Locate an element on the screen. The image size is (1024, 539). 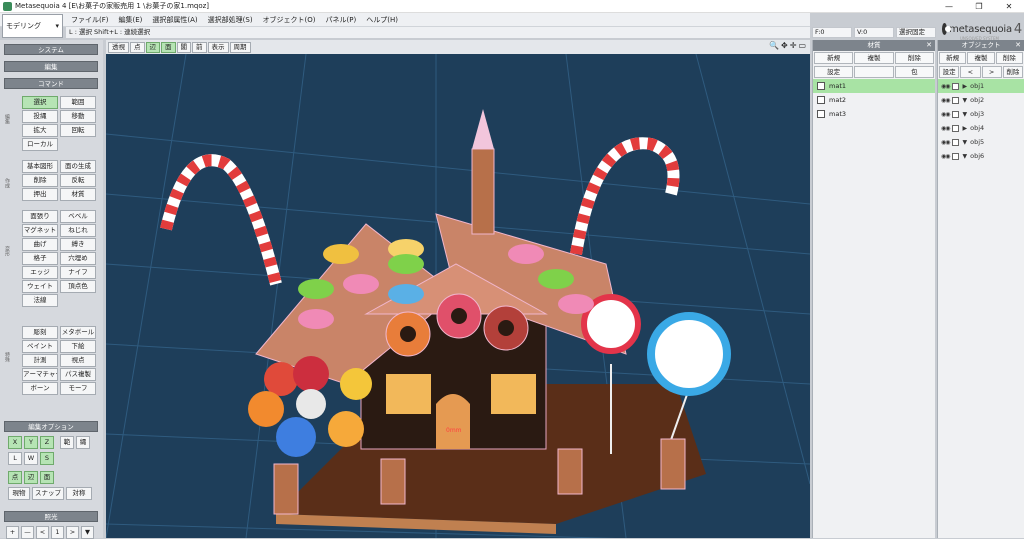
light-button: ▼ is located at coordinates (87, 532).